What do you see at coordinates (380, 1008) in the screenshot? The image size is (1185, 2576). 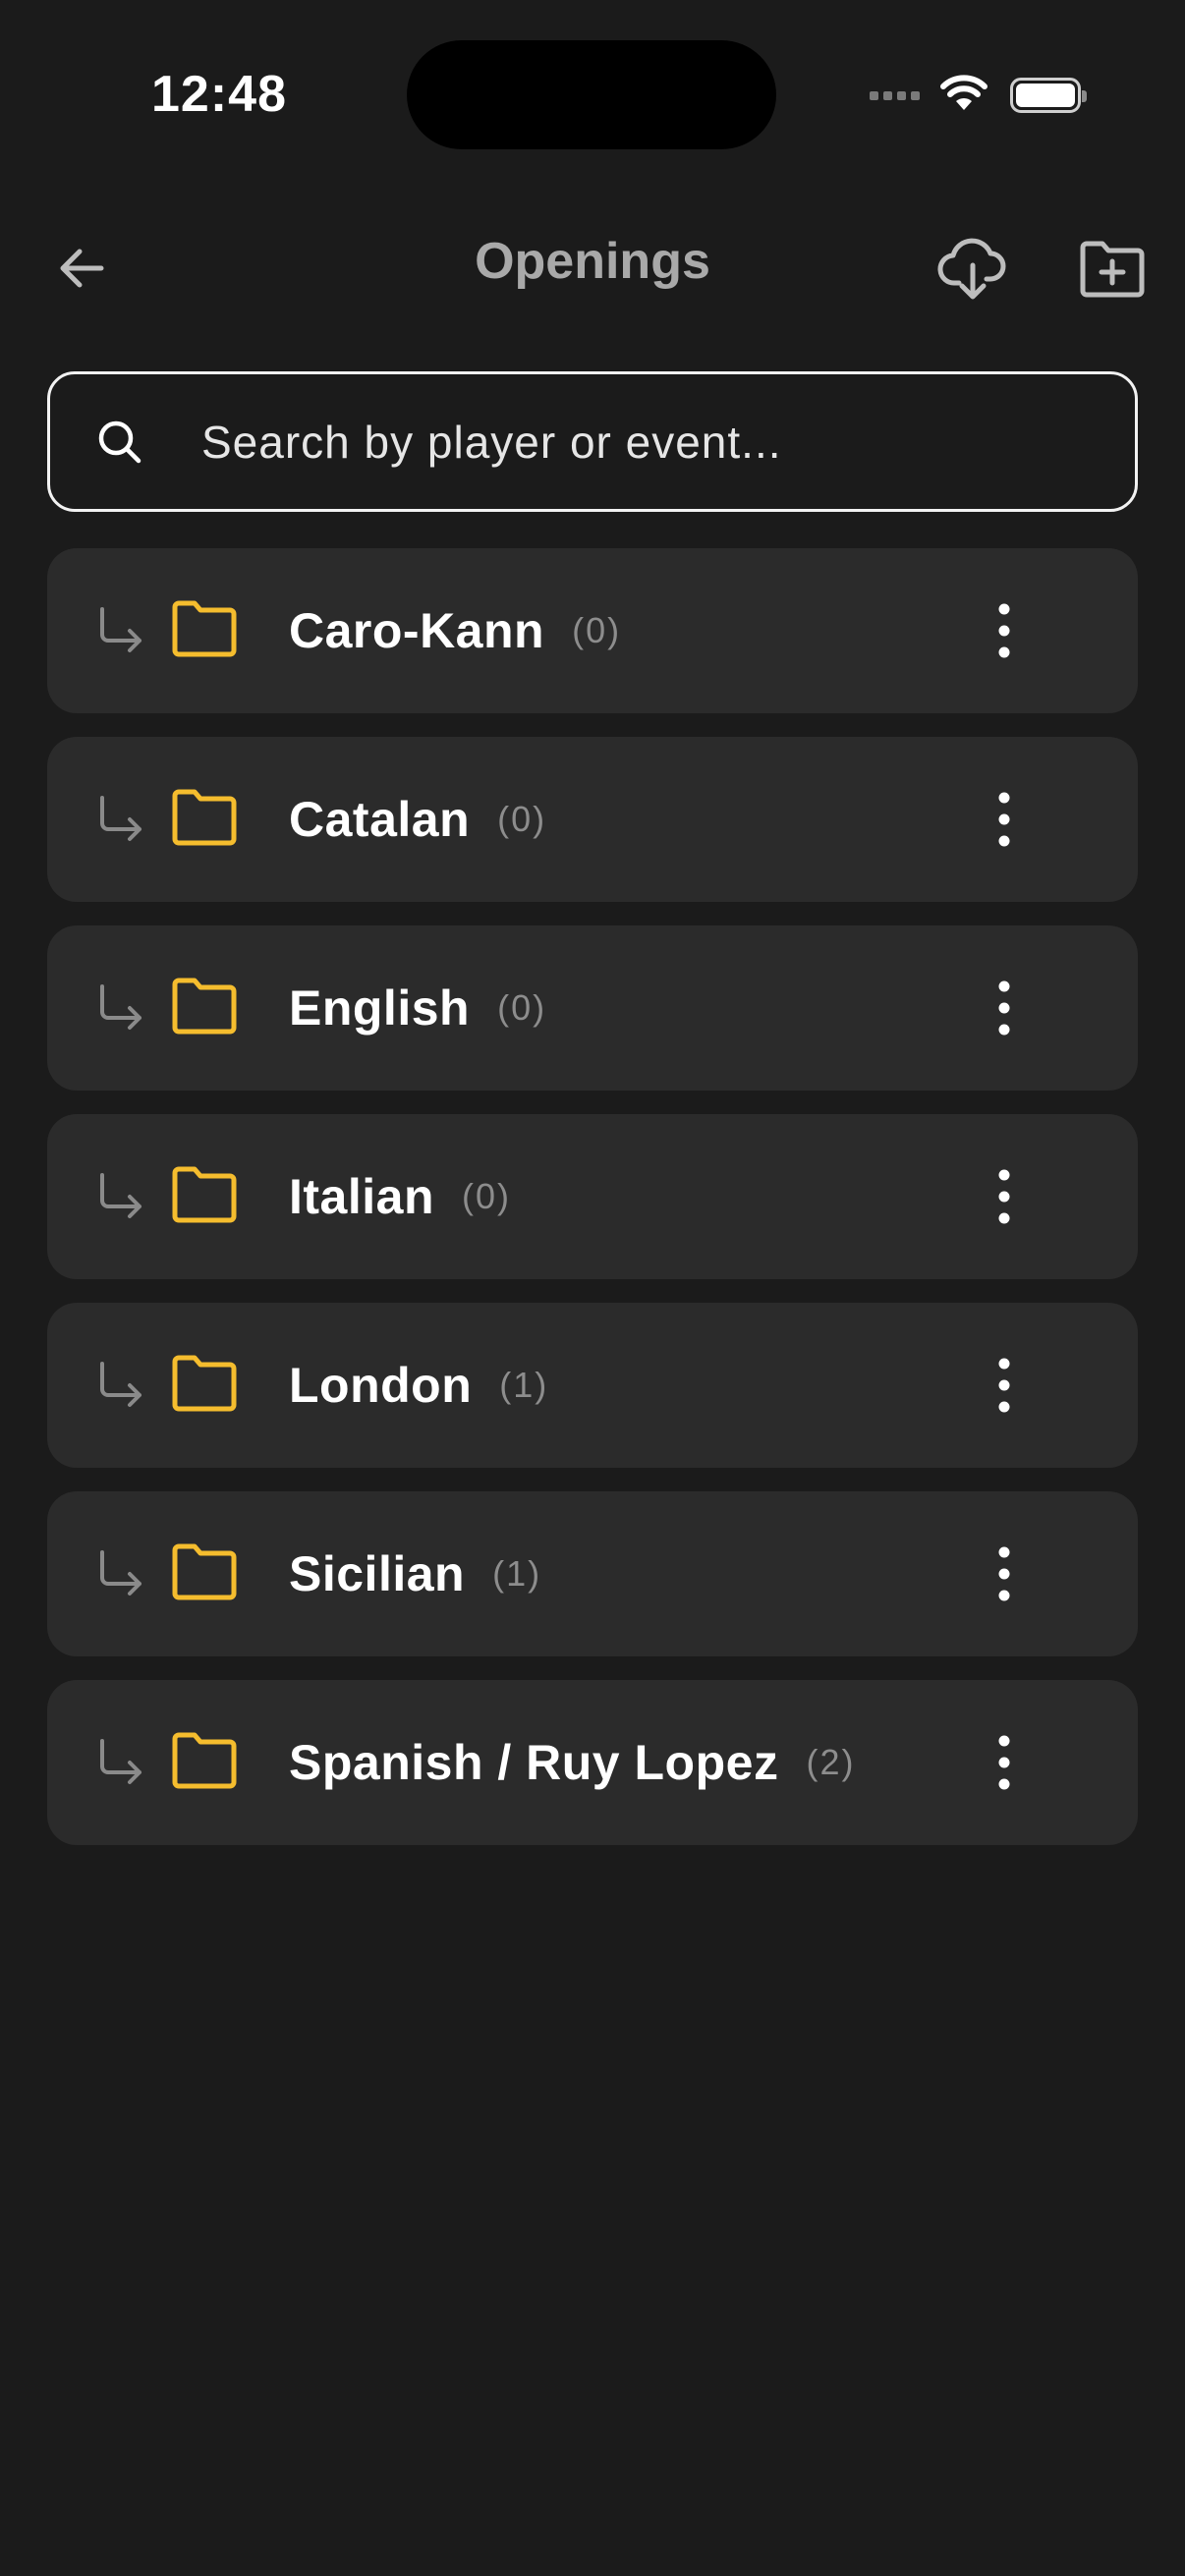 I see `folder-name: English` at bounding box center [380, 1008].